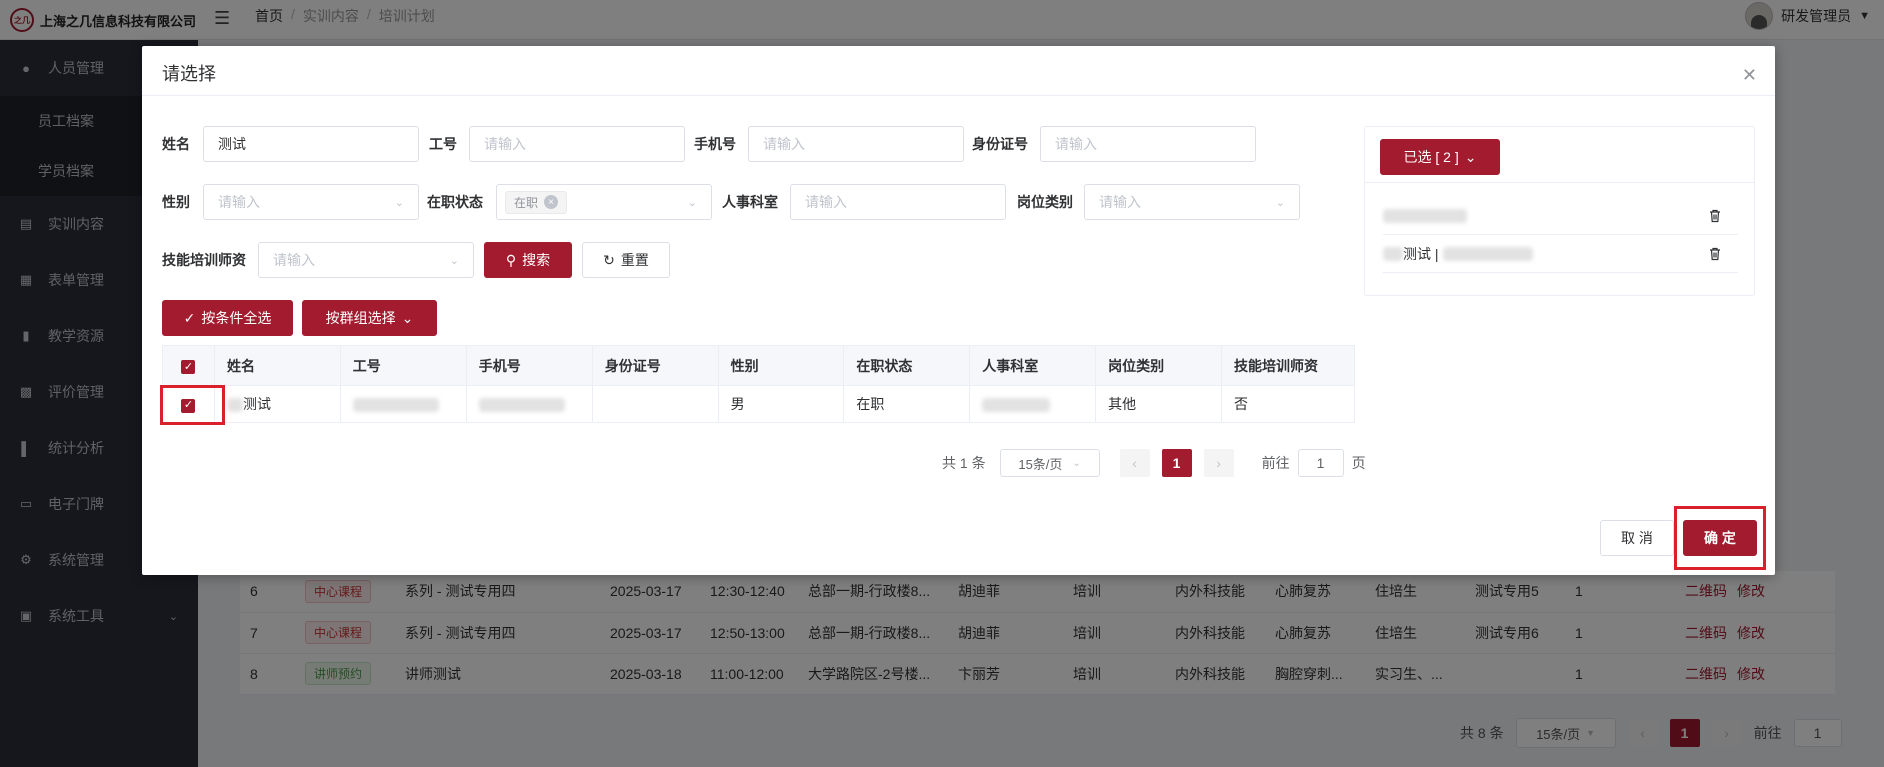 This screenshot has height=767, width=1884. What do you see at coordinates (1040, 464) in the screenshot?
I see `page-size-value: 15条/页` at bounding box center [1040, 464].